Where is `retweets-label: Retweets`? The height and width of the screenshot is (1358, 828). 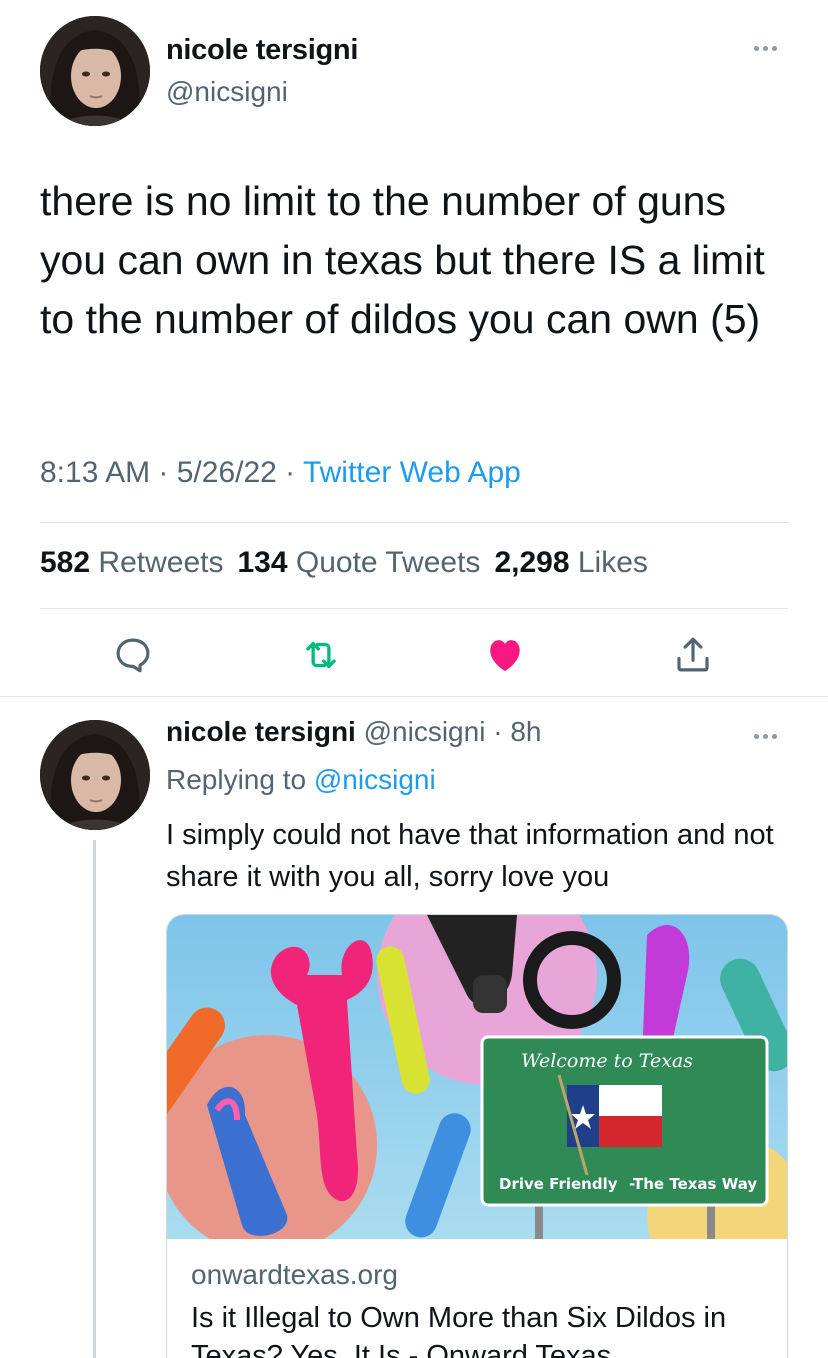
retweets-label: Retweets is located at coordinates (161, 562).